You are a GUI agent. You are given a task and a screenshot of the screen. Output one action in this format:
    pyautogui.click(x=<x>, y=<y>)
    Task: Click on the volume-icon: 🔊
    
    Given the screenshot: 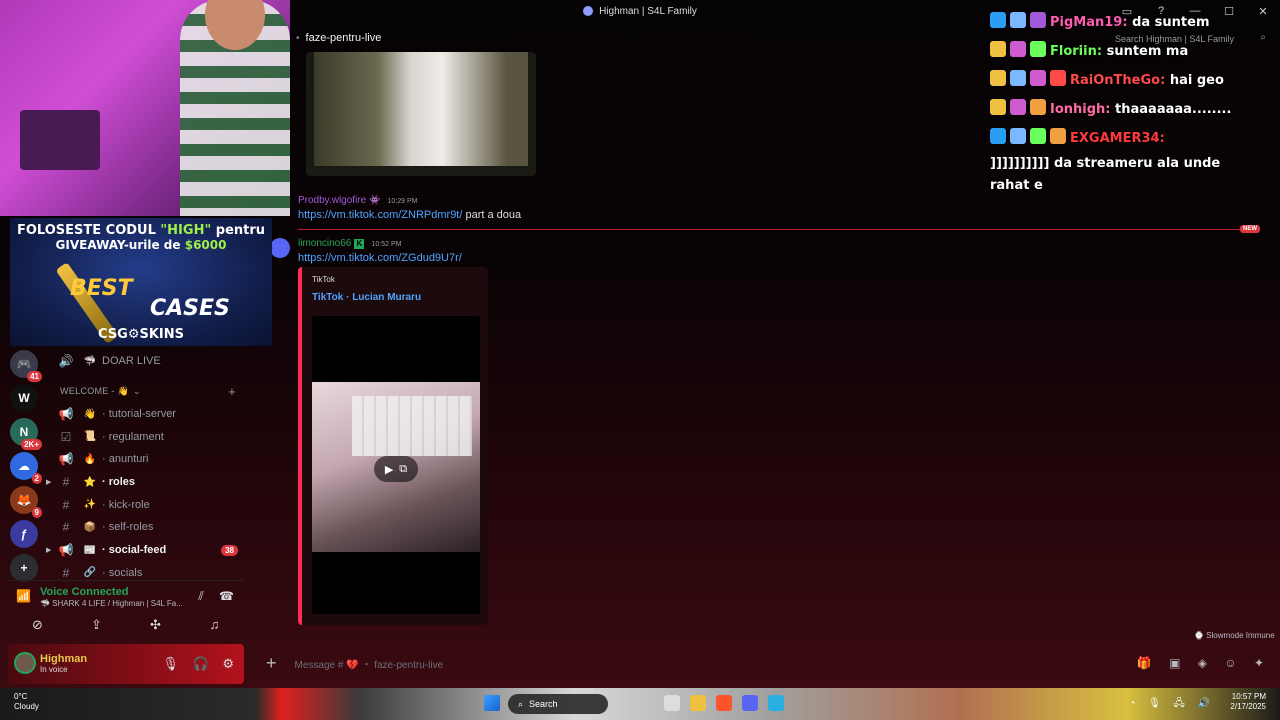 What is the action you would take?
    pyautogui.click(x=1204, y=703)
    